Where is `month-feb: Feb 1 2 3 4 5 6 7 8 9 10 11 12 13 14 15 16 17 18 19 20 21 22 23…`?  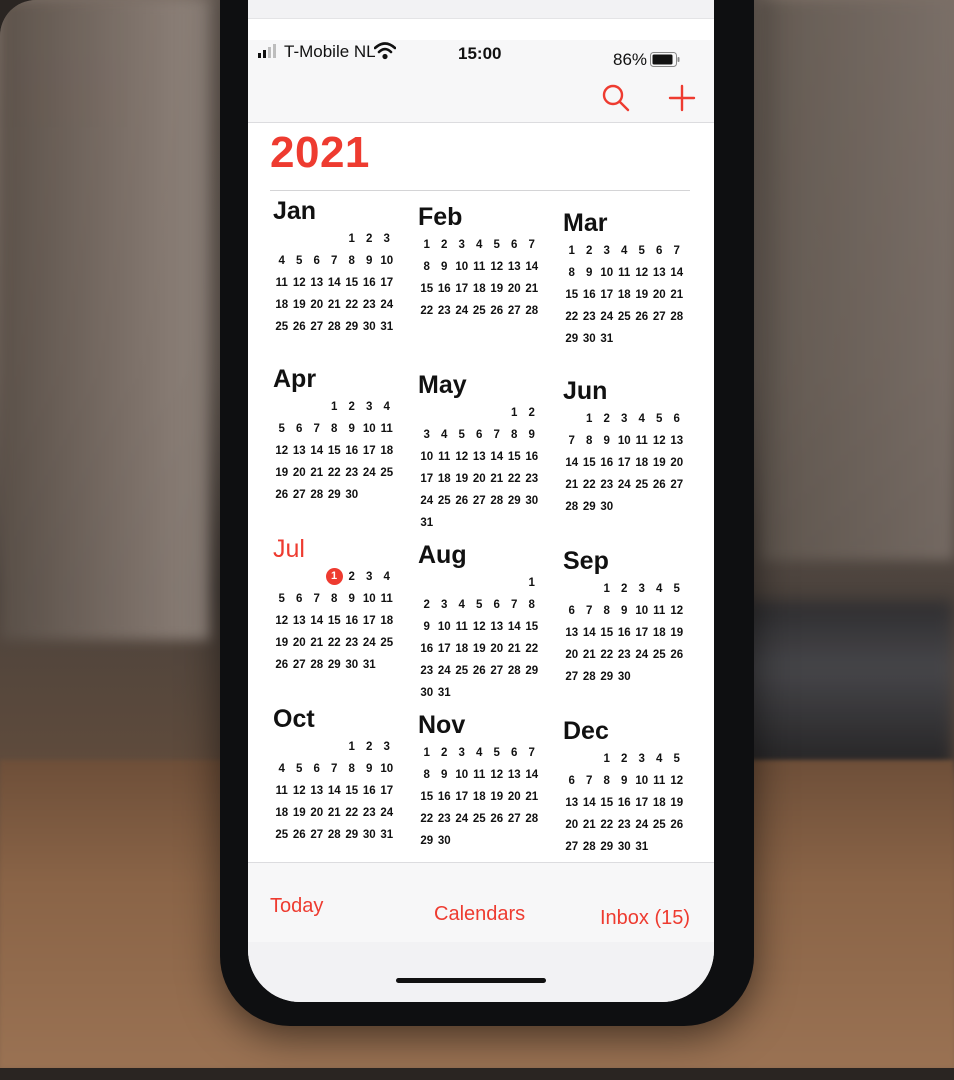 month-feb: Feb 1 2 3 4 5 6 7 8 9 10 11 12 13 14 15 16 17 18 19 20 21 22 23… is located at coordinates (487, 262).